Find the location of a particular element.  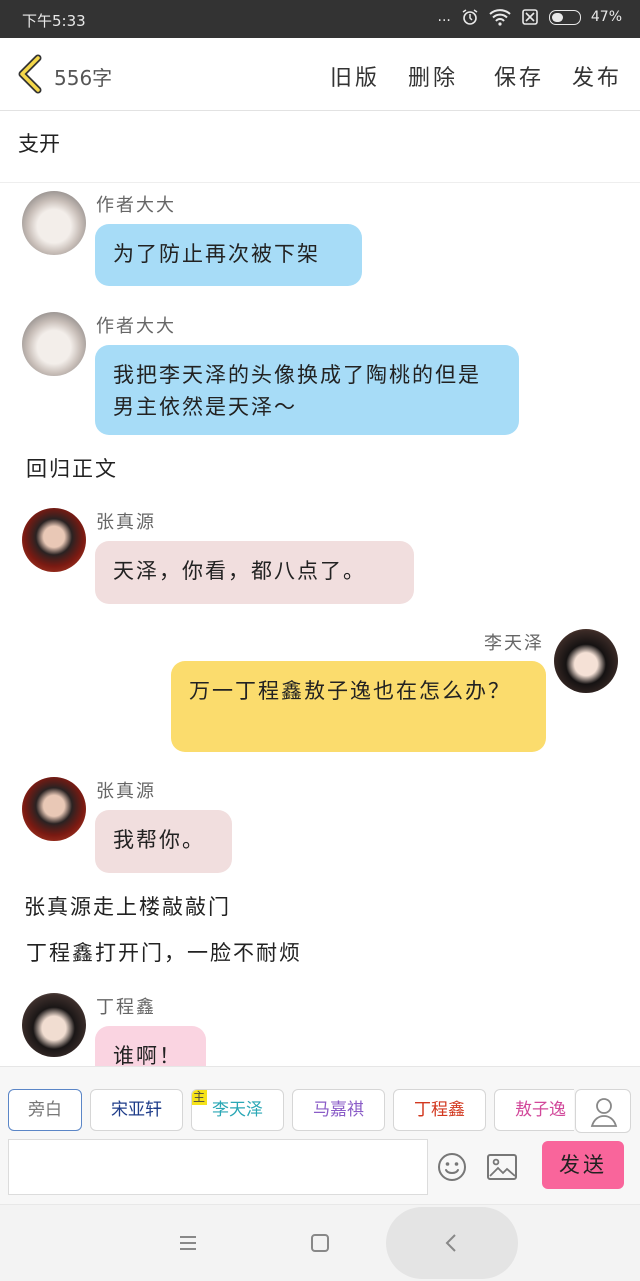

save-button: 保存 is located at coordinates (519, 76).